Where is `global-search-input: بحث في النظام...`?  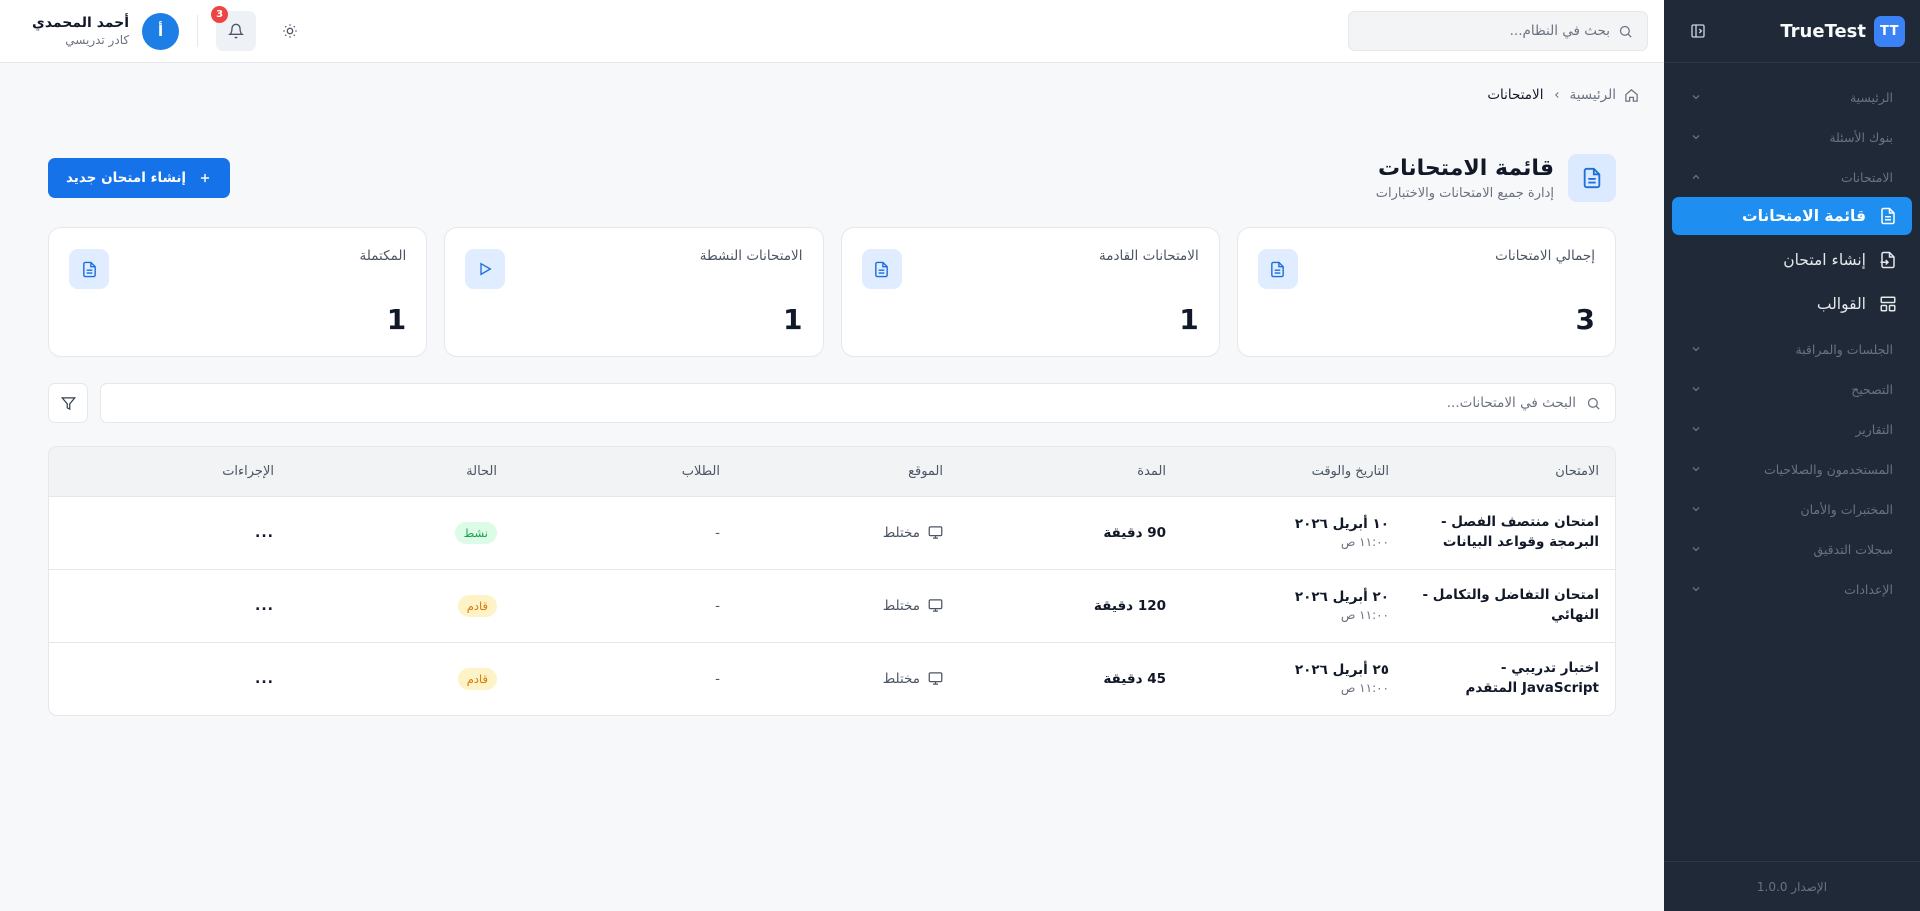 global-search-input: بحث في النظام... is located at coordinates (1498, 31).